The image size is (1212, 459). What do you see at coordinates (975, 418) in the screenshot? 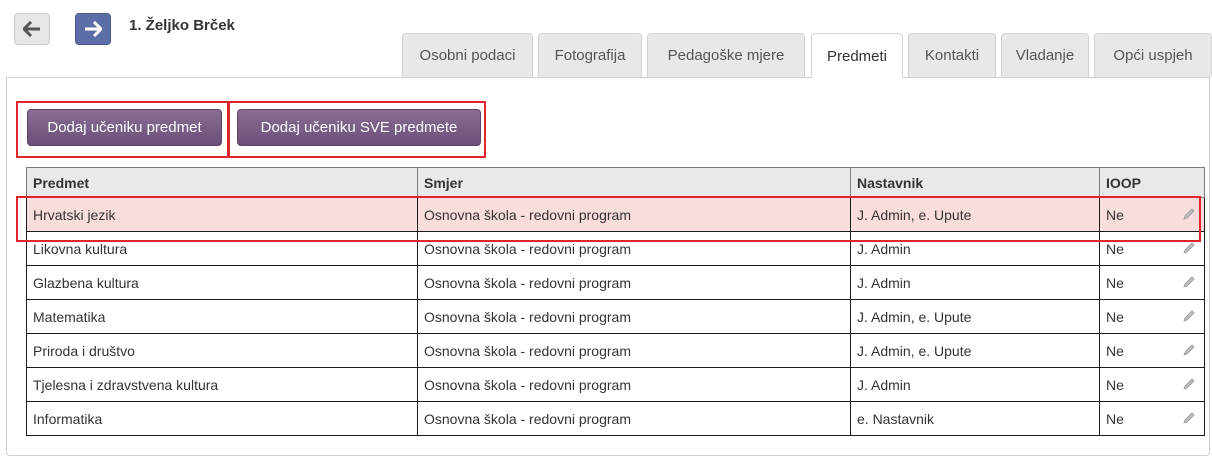
I see `cell-nastavnik: e. Nastavnik` at bounding box center [975, 418].